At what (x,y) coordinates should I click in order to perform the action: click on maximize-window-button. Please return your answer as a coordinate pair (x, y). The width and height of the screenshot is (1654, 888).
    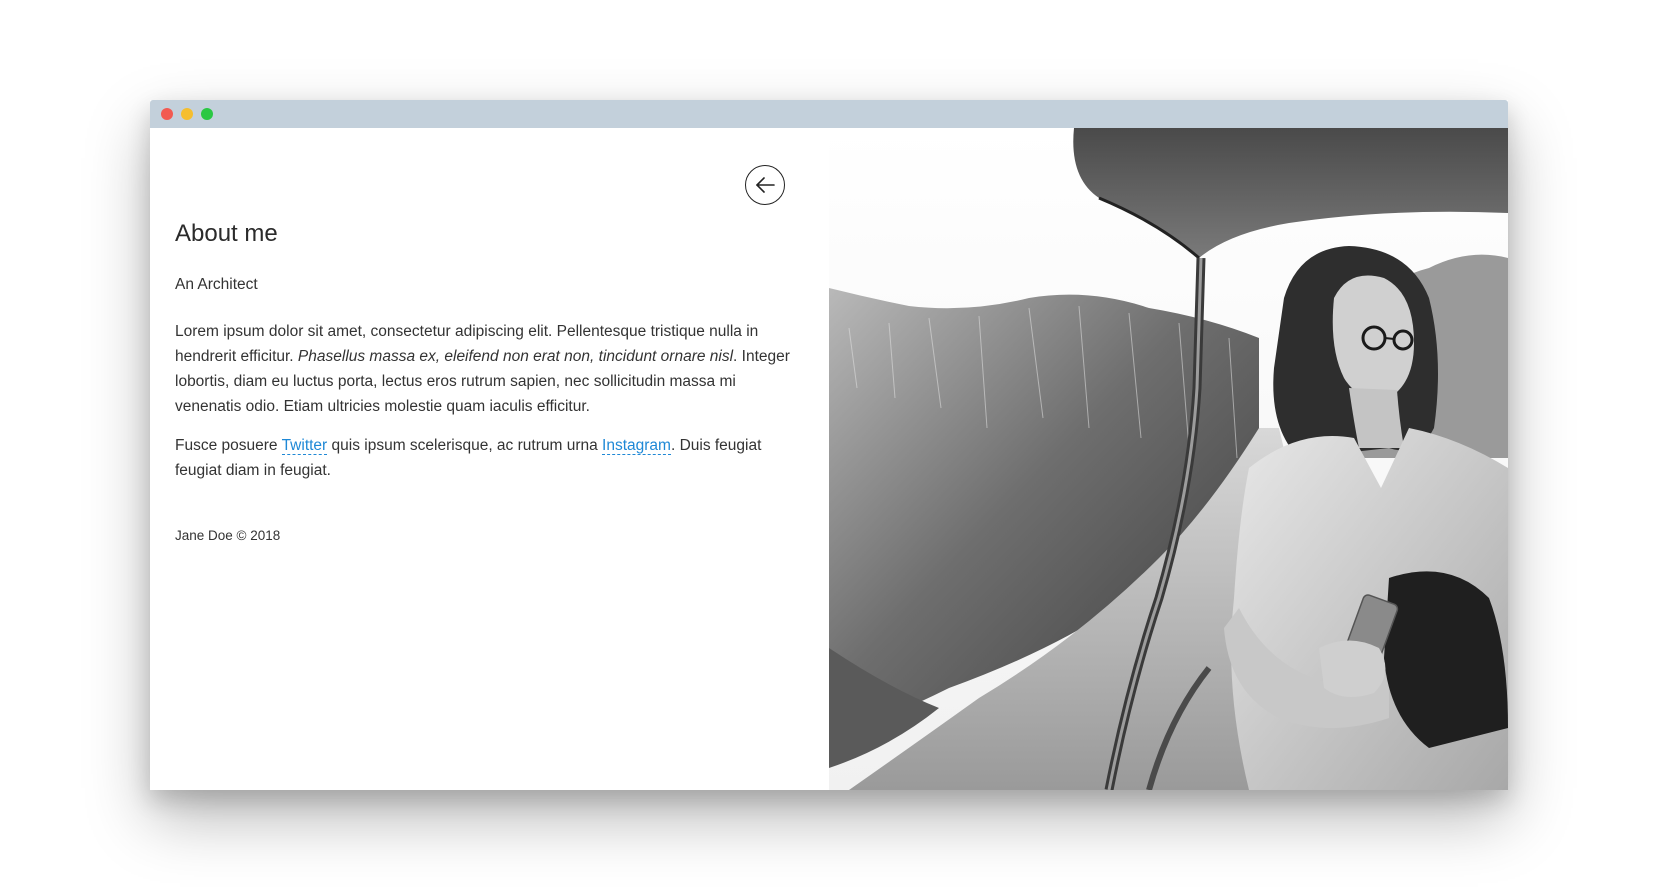
    Looking at the image, I should click on (207, 114).